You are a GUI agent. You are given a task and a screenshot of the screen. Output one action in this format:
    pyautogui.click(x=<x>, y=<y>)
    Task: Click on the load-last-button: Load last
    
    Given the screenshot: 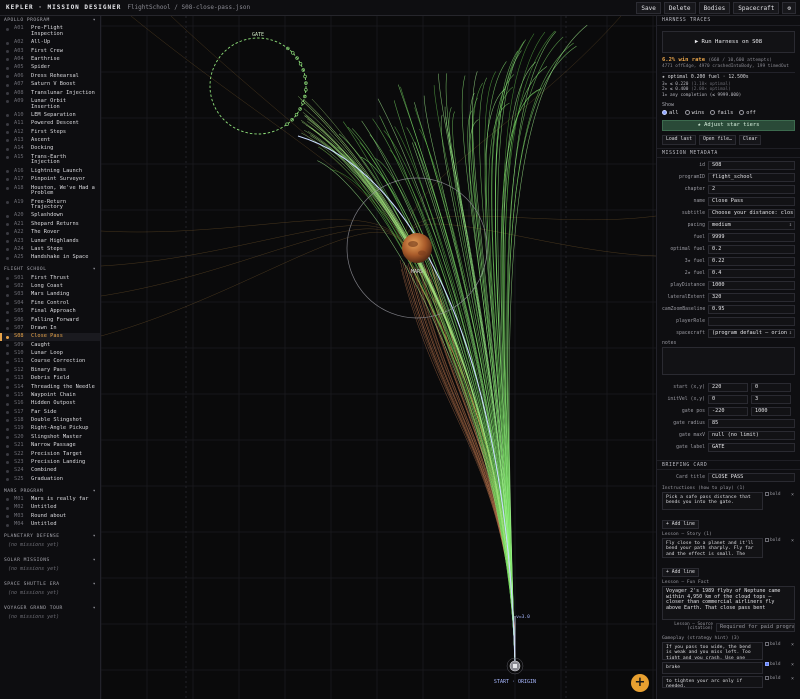 What is the action you would take?
    pyautogui.click(x=679, y=139)
    